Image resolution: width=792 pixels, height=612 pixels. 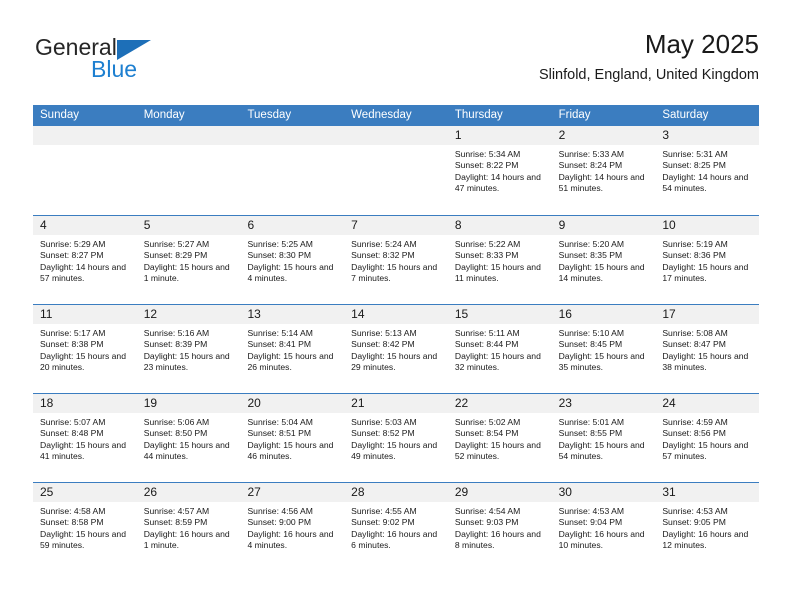 I want to click on daylight-text: Daylight: 14 hours and 51 minutes., so click(x=601, y=182).